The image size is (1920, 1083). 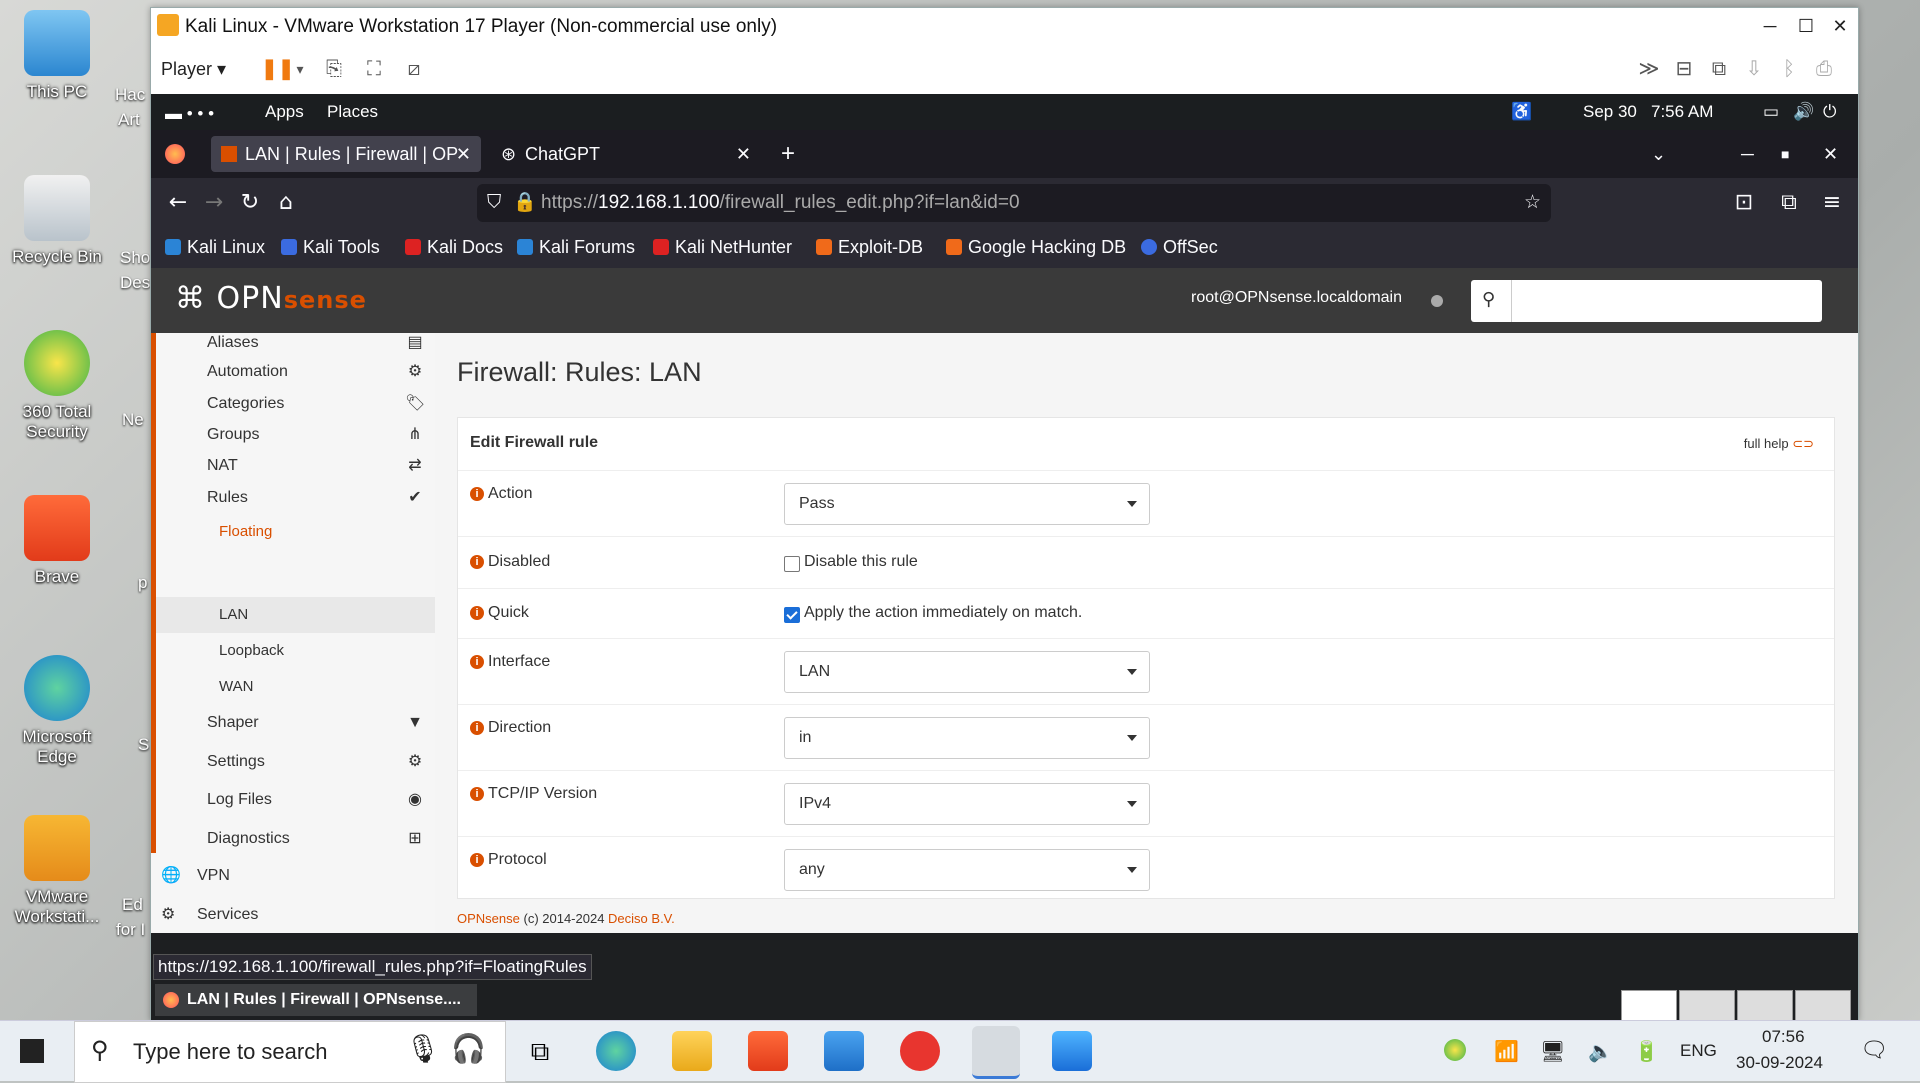 What do you see at coordinates (284, 112) in the screenshot?
I see `apps-menu: Apps` at bounding box center [284, 112].